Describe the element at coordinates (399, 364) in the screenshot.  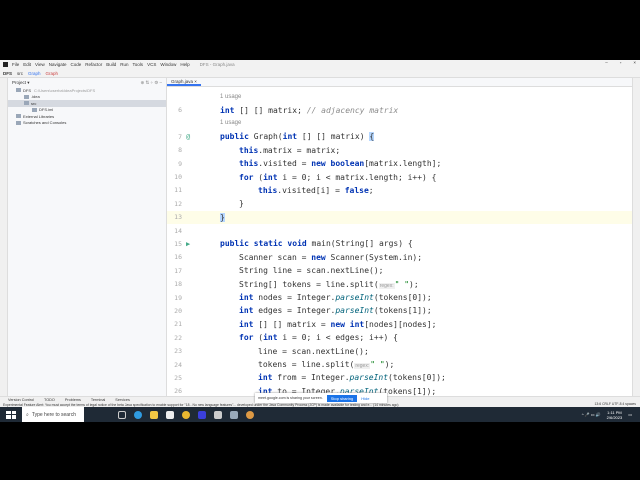
I see `code-line: 24 tokens = line.split(regex:" ");` at that location.